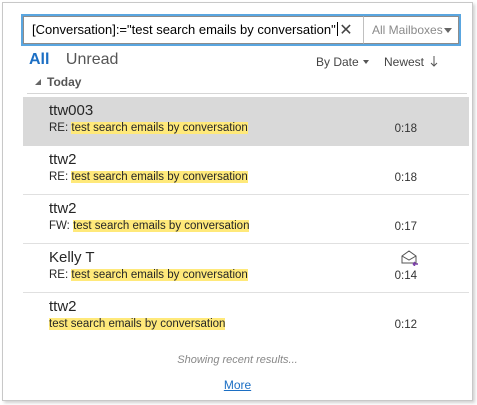 The image size is (477, 405). I want to click on clear-search-button: ✕, so click(346, 30).